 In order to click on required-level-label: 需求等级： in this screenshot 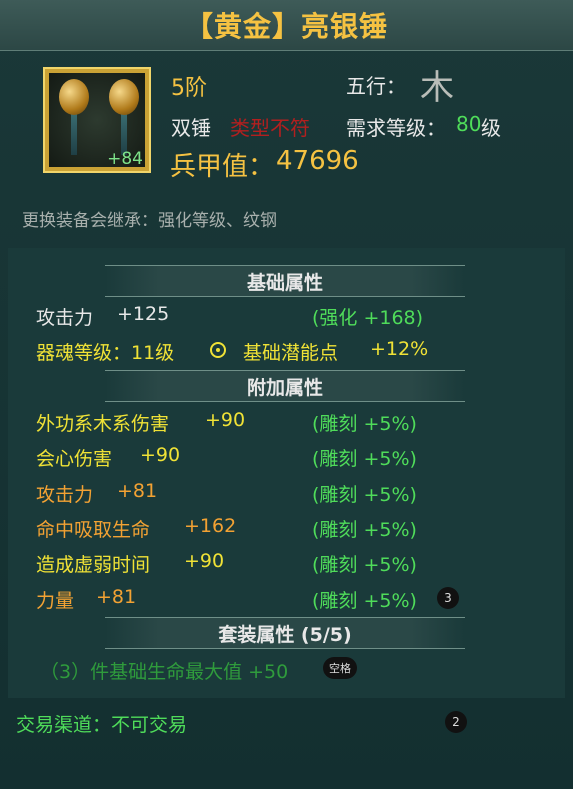, I will do `click(396, 128)`.